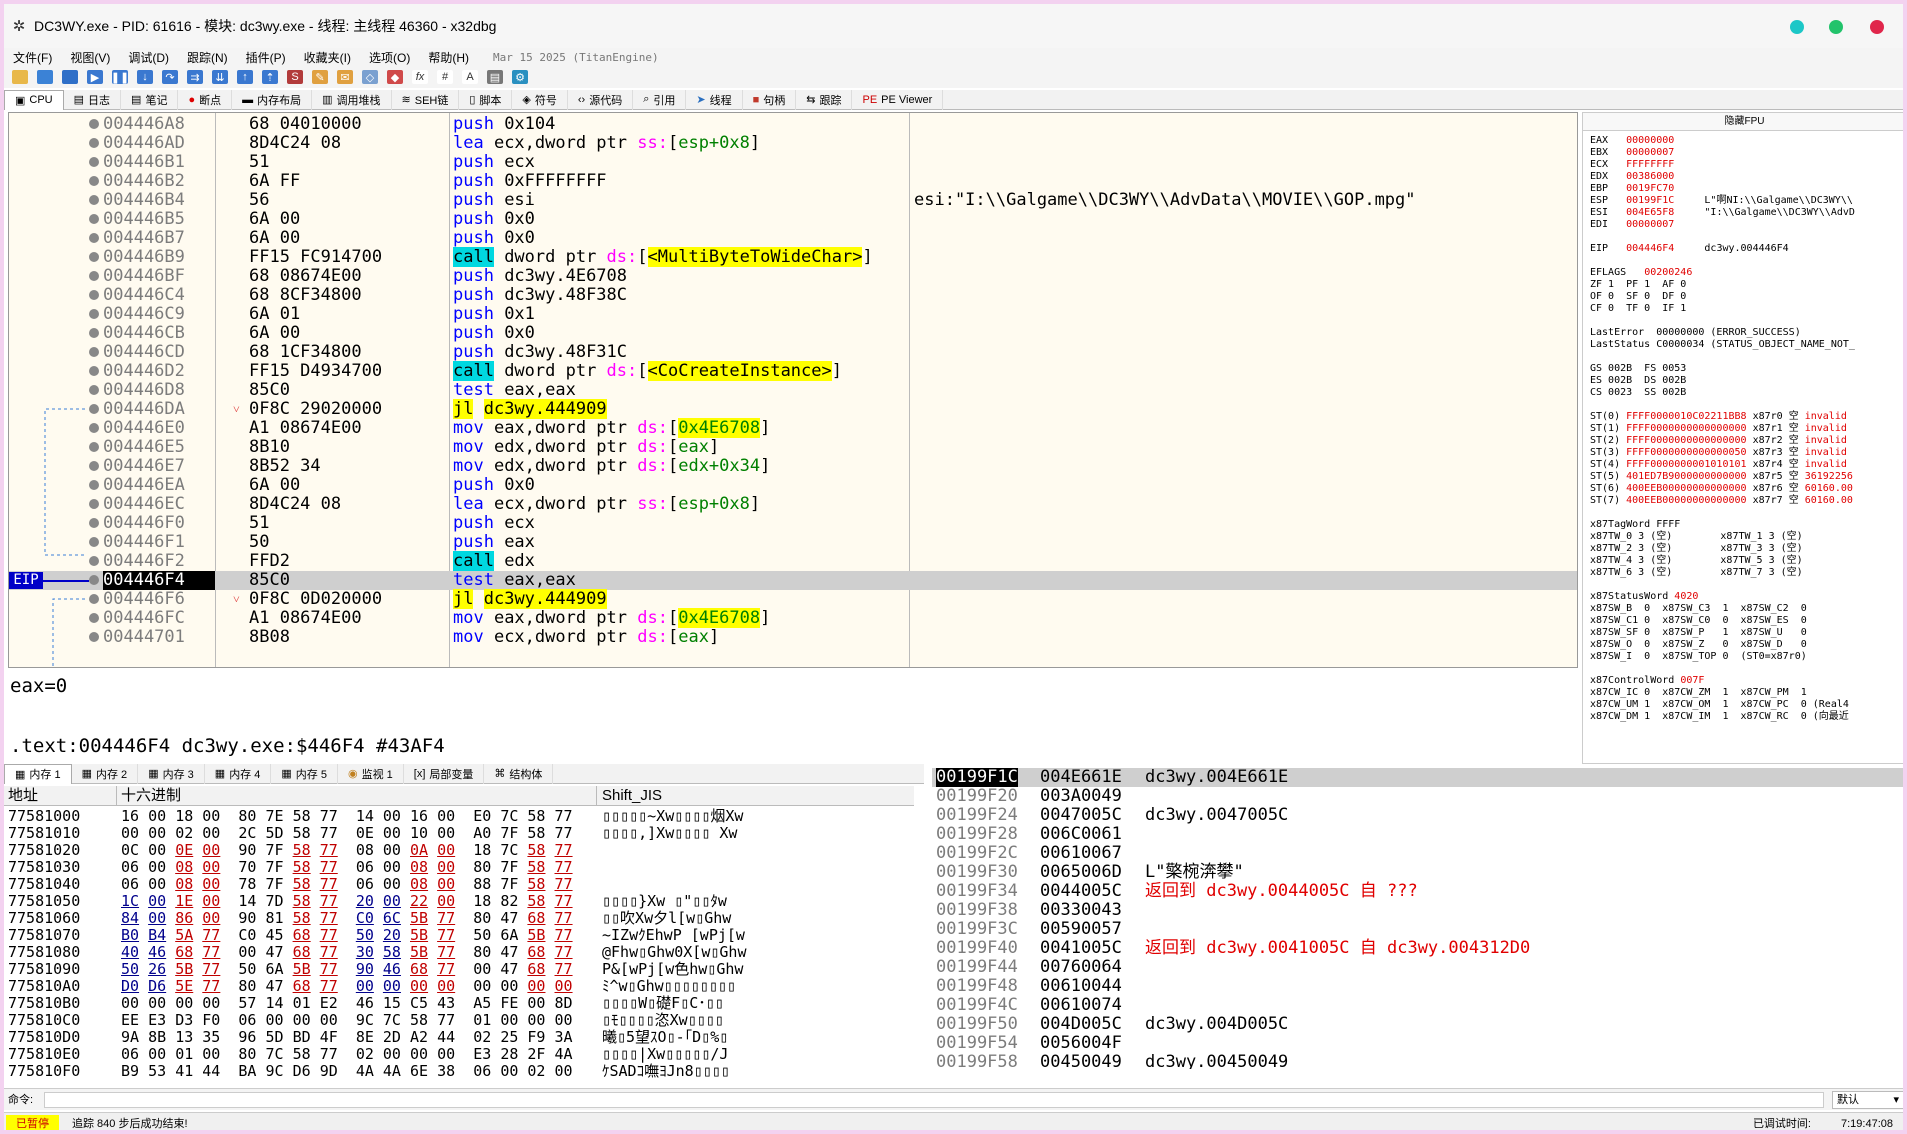 This screenshot has height=1134, width=1907. Describe the element at coordinates (1743, 249) in the screenshot. I see `register-line: EIP 004446F4 dc3wy.004446F4` at that location.